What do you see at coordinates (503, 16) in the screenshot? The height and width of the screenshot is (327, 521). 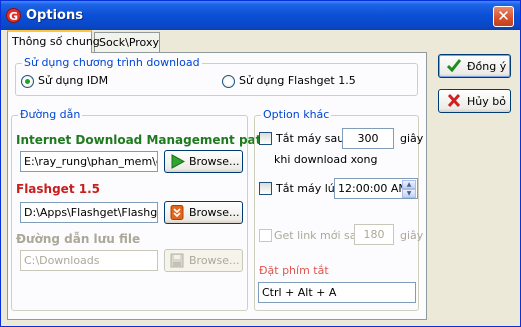 I see `close-button: ✕` at bounding box center [503, 16].